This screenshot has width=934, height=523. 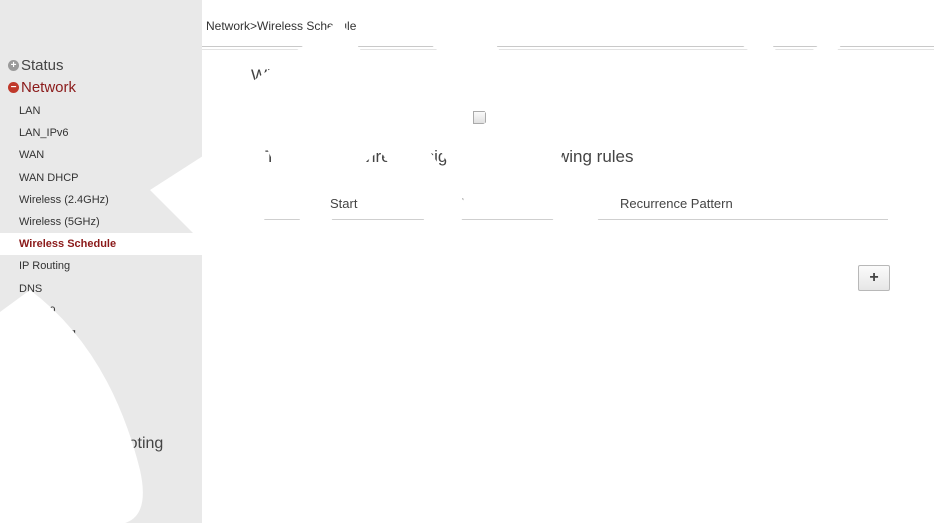 I want to click on nav-section-security: + Security, so click(x=101, y=360).